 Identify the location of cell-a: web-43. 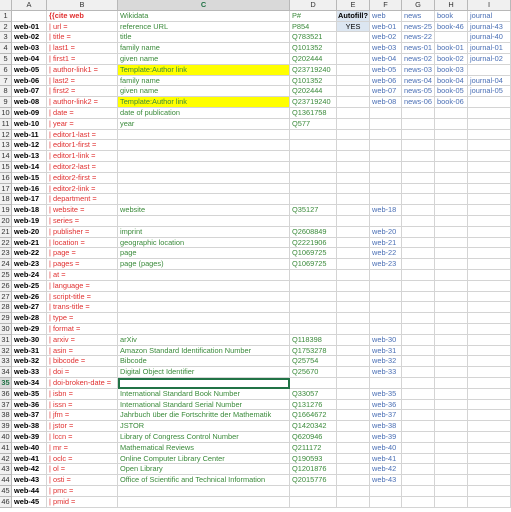
(29, 480).